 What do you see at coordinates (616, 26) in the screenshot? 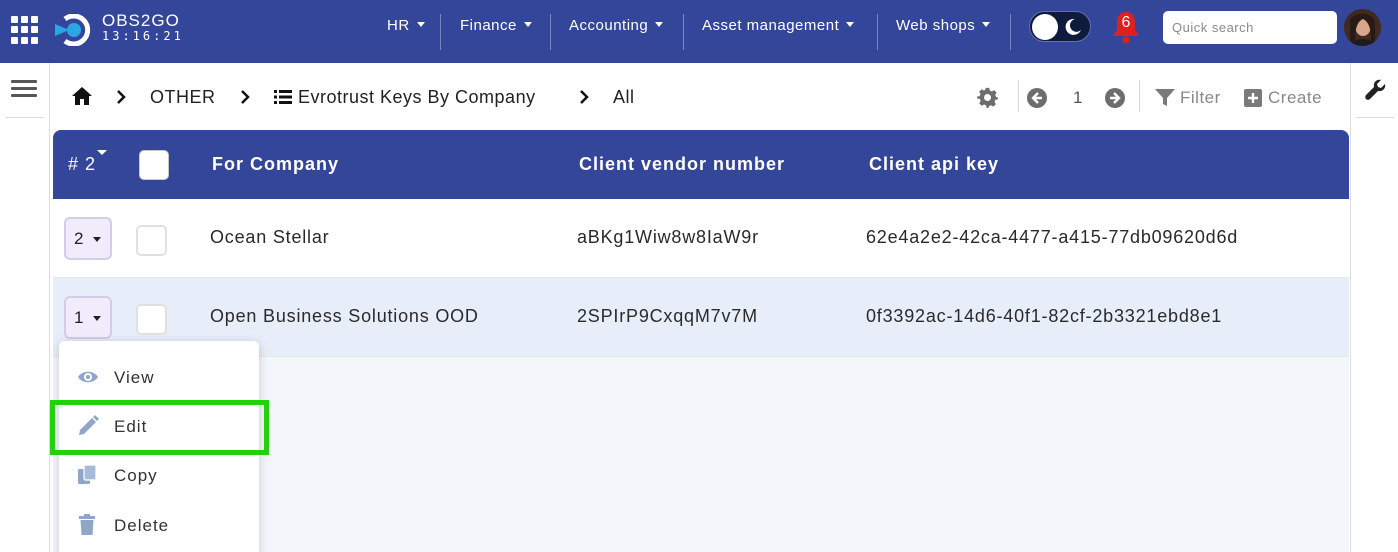
I see `menu-accounting: Accounting` at bounding box center [616, 26].